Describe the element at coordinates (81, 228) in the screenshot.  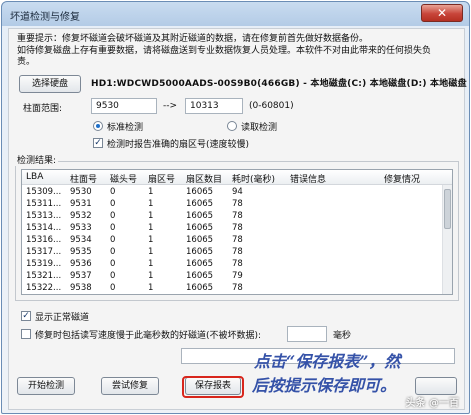
I see `table-cell: 9533` at that location.